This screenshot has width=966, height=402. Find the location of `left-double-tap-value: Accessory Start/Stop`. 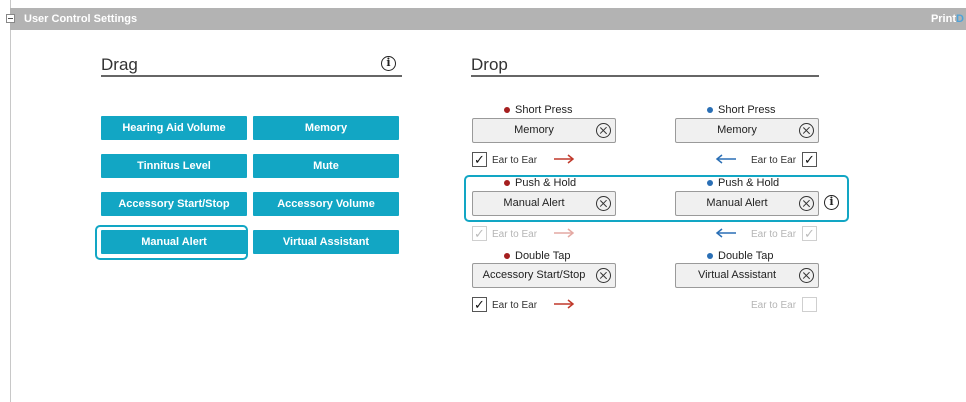

left-double-tap-value: Accessory Start/Stop is located at coordinates (534, 275).